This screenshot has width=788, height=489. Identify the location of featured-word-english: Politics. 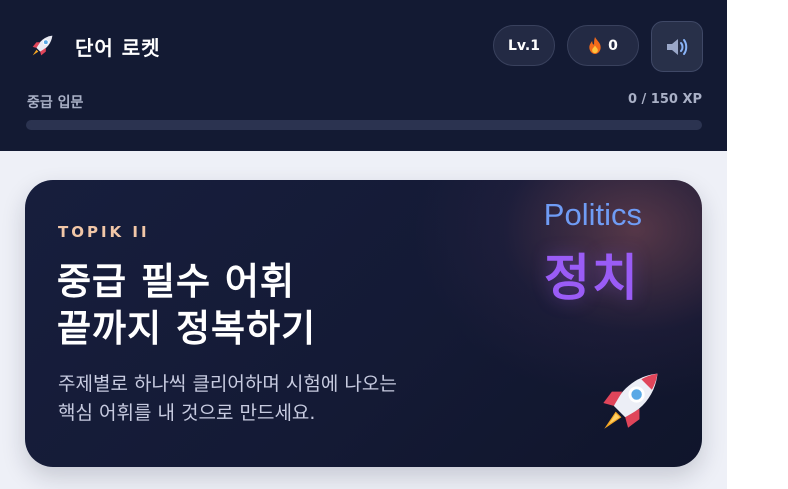
(592, 214).